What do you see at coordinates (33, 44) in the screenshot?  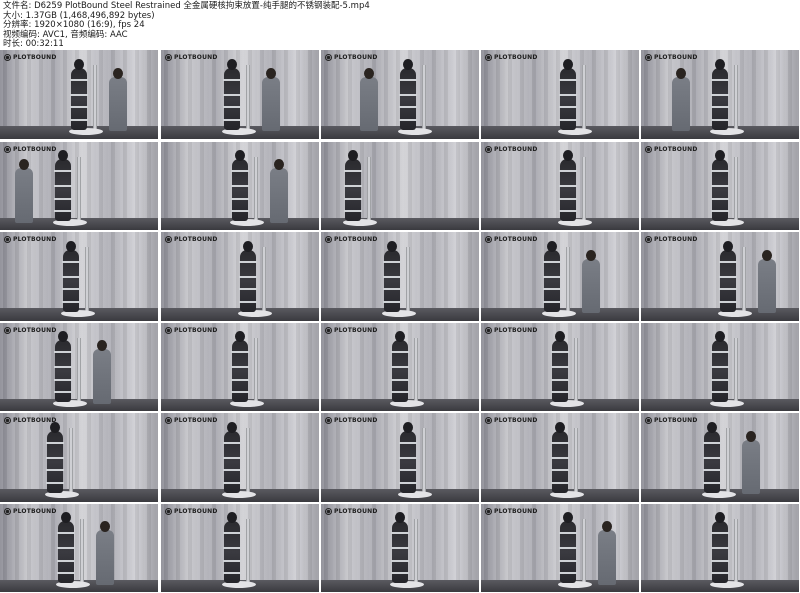 I see `video-duration: 时长: 00:32:11` at bounding box center [33, 44].